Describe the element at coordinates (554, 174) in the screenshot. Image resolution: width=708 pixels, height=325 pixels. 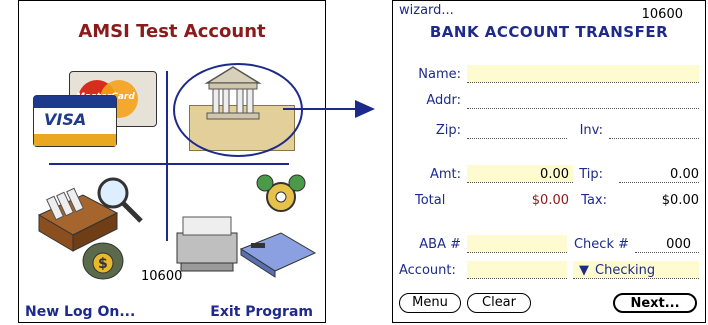
I see `amt-value: 0.00` at that location.